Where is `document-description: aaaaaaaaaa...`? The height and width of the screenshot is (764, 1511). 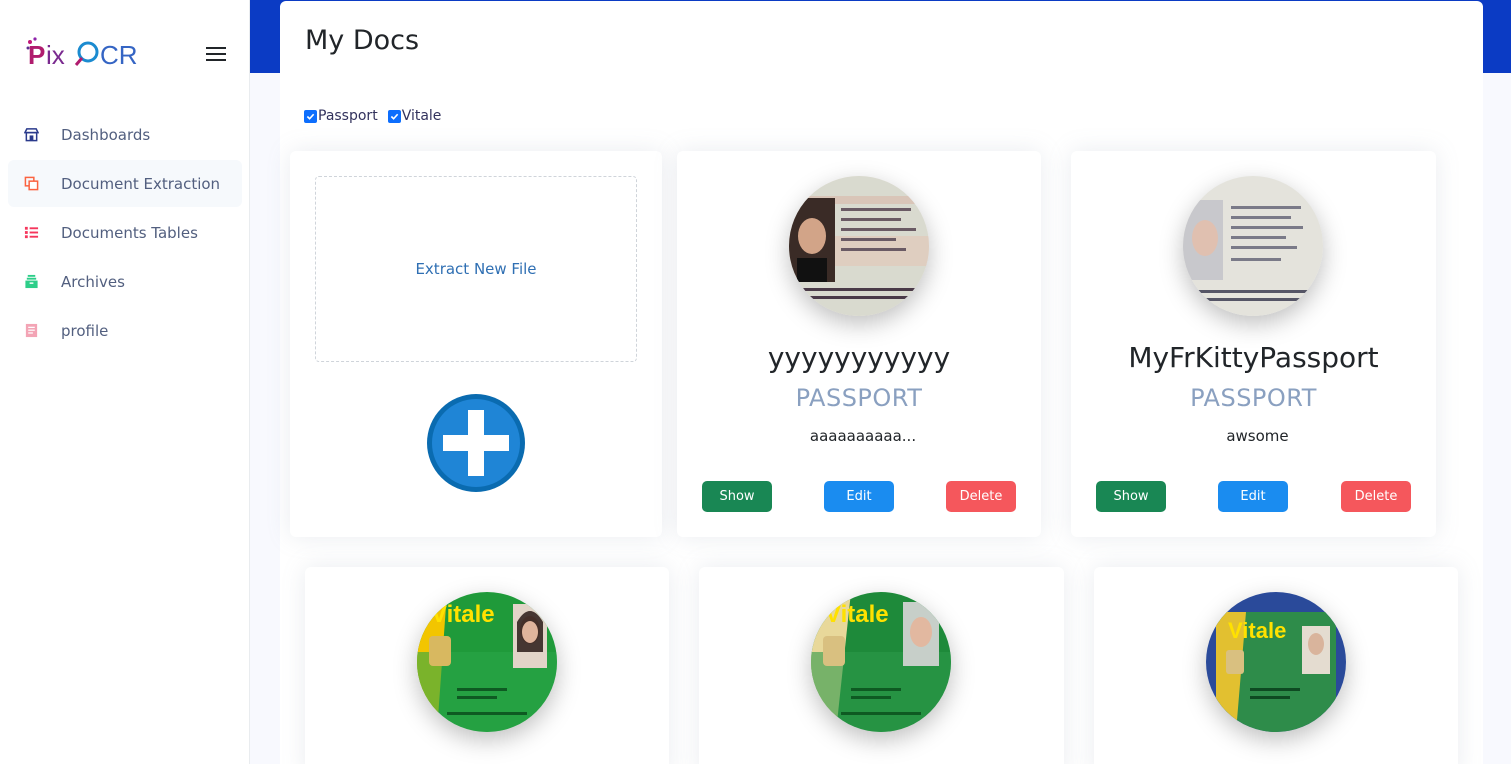
document-description: aaaaaaaaaa... is located at coordinates (863, 436).